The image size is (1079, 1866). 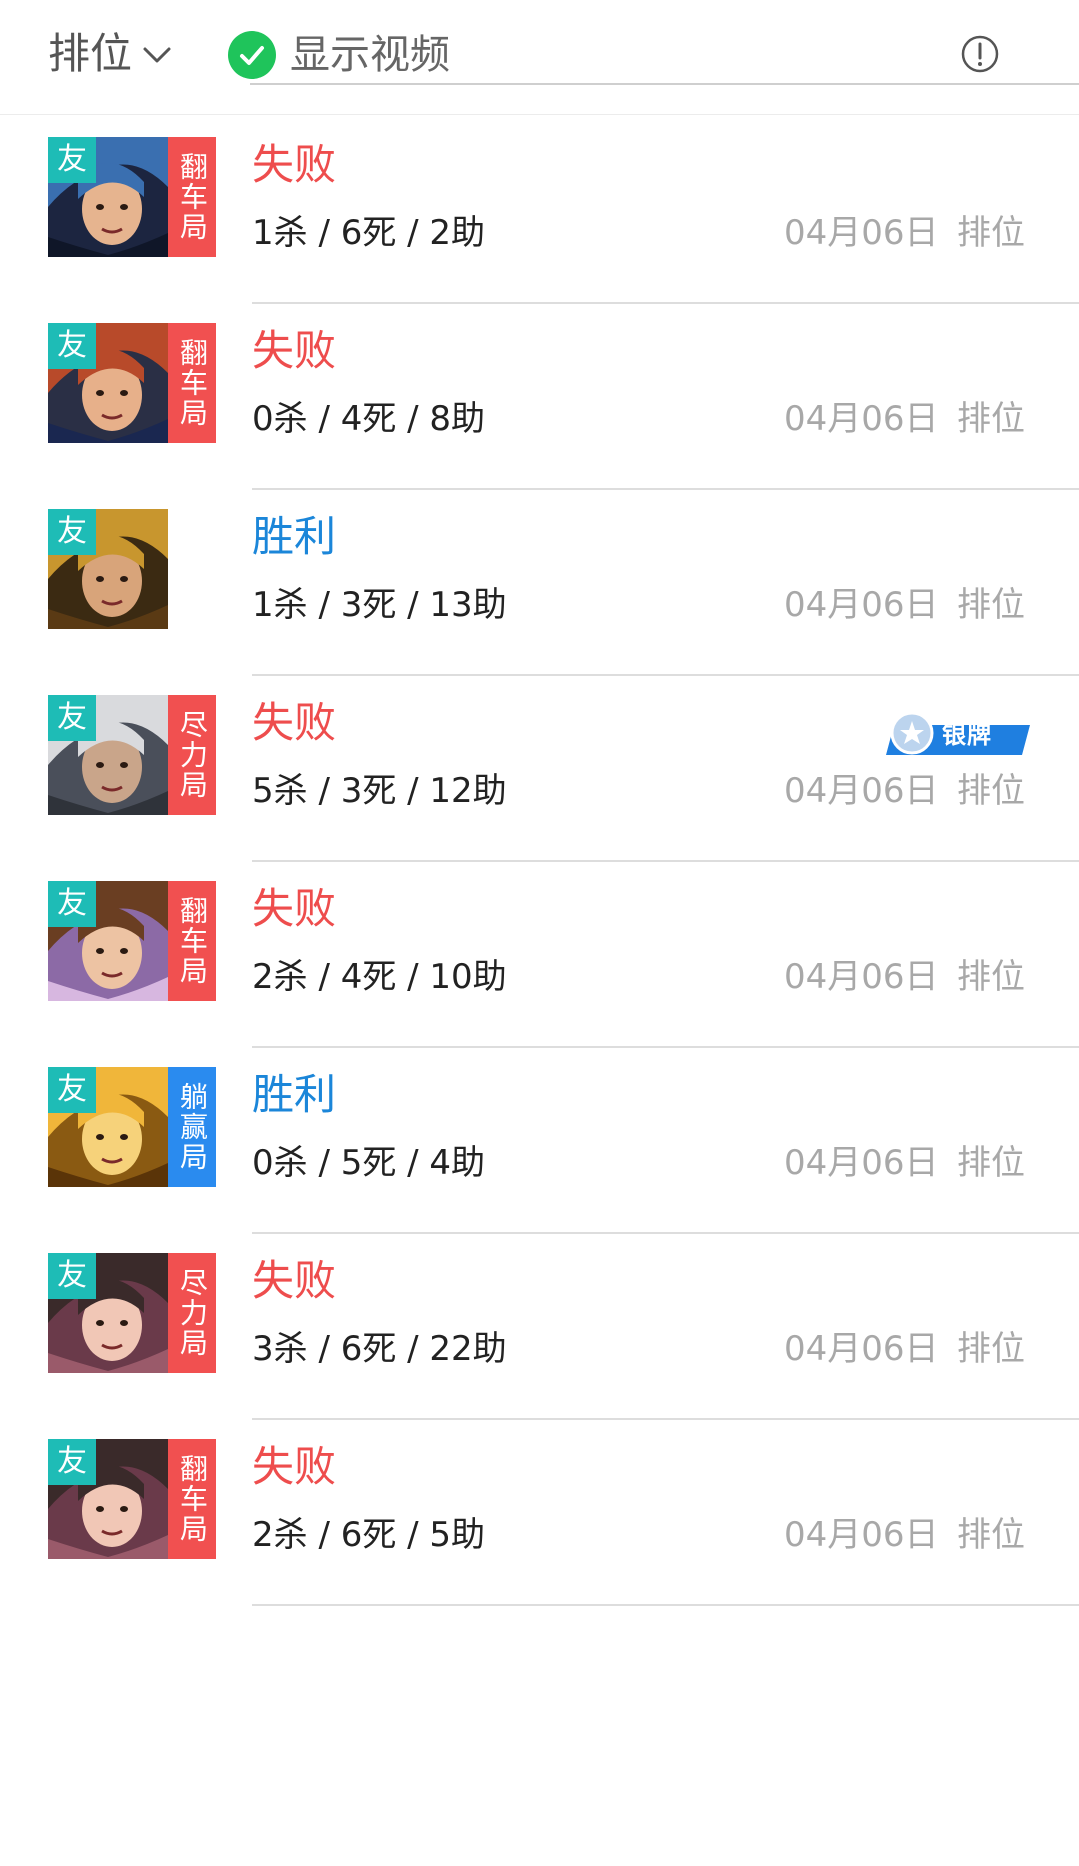 I want to click on game-type-tag: 躺赢局, so click(x=192, y=1127).